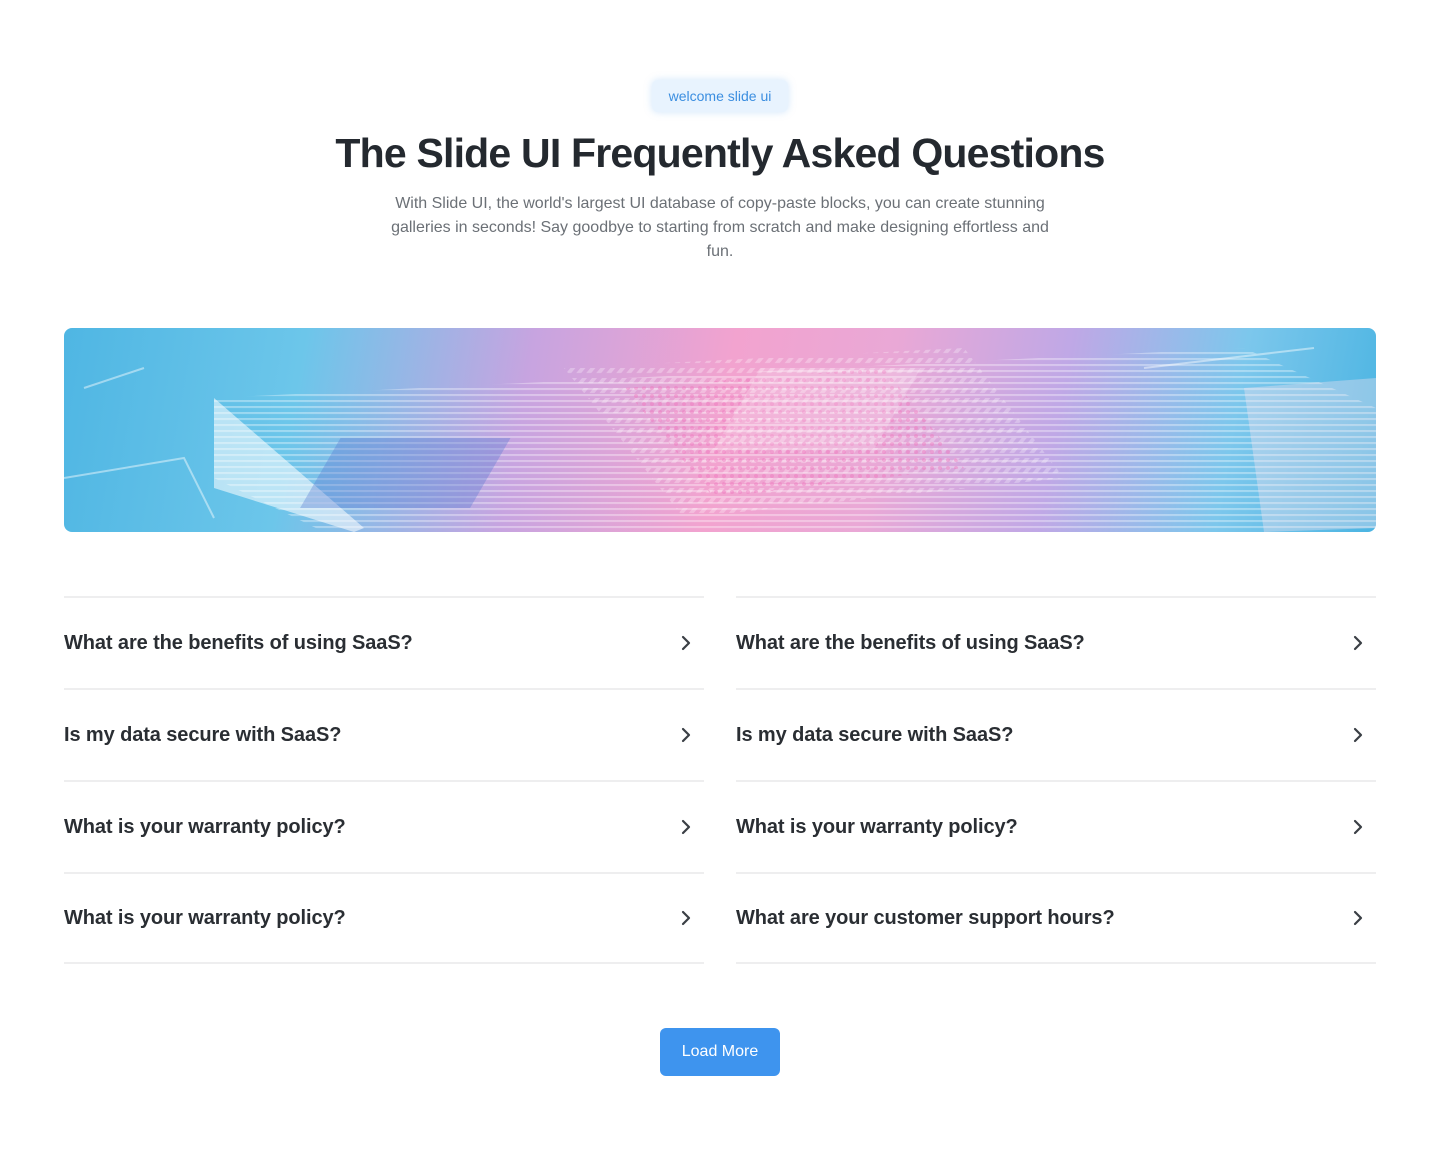  I want to click on welcome-badge: welcome slide ui, so click(720, 96).